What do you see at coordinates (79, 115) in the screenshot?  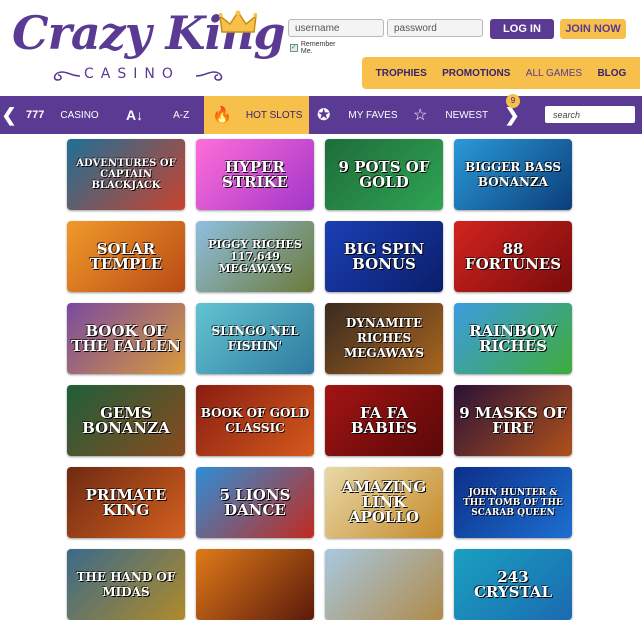 I see `category-casino-label: CASINO` at bounding box center [79, 115].